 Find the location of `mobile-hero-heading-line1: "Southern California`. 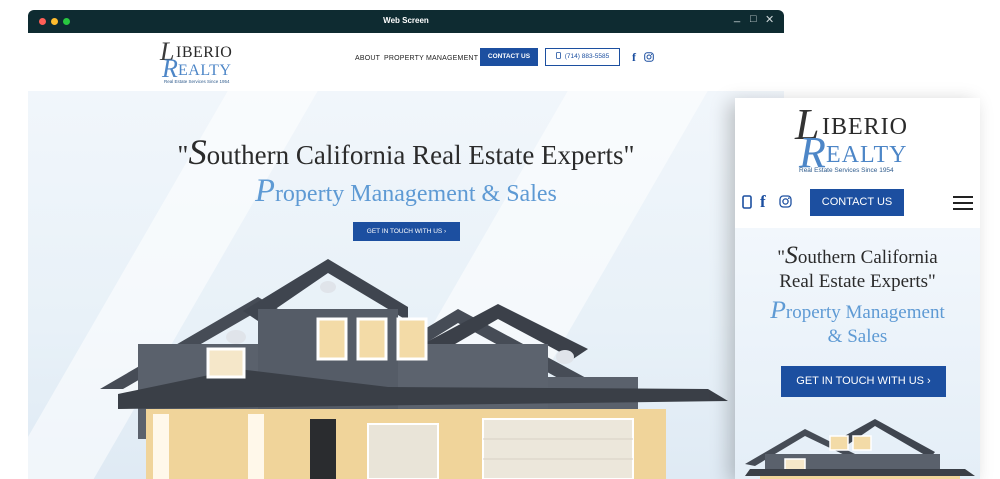

mobile-hero-heading-line1: "Southern California is located at coordinates (857, 254).